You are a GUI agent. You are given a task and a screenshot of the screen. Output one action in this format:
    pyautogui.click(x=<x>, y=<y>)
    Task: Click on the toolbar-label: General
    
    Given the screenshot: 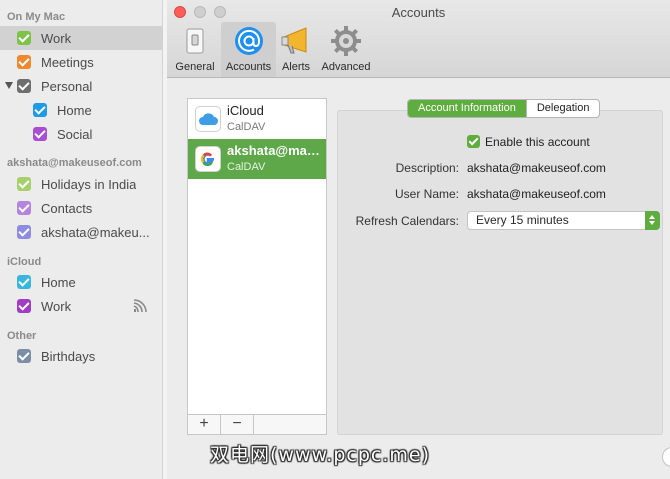 What is the action you would take?
    pyautogui.click(x=195, y=67)
    